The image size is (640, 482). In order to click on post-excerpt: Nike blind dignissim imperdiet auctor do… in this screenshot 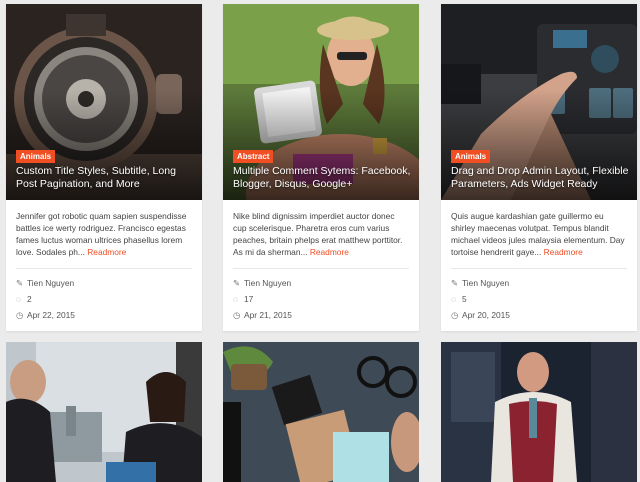, I will do `click(321, 234)`.